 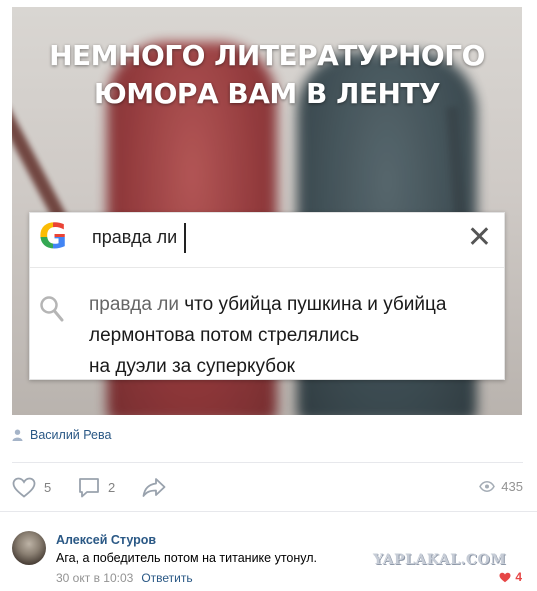 I want to click on comment-date: 30 окт в 10:03, so click(x=94, y=578).